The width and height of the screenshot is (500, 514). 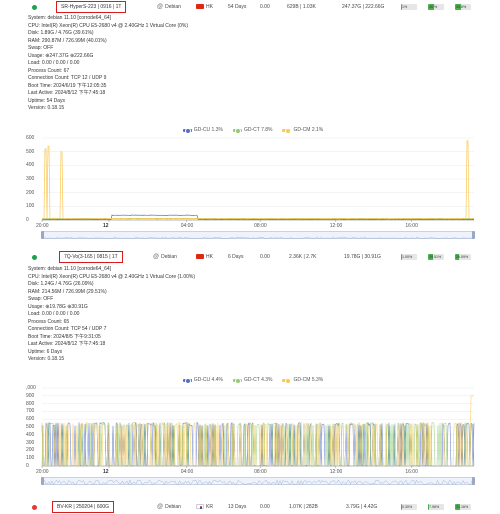 I want to click on legend-item: GD-CT 7.8%, so click(x=252, y=130).